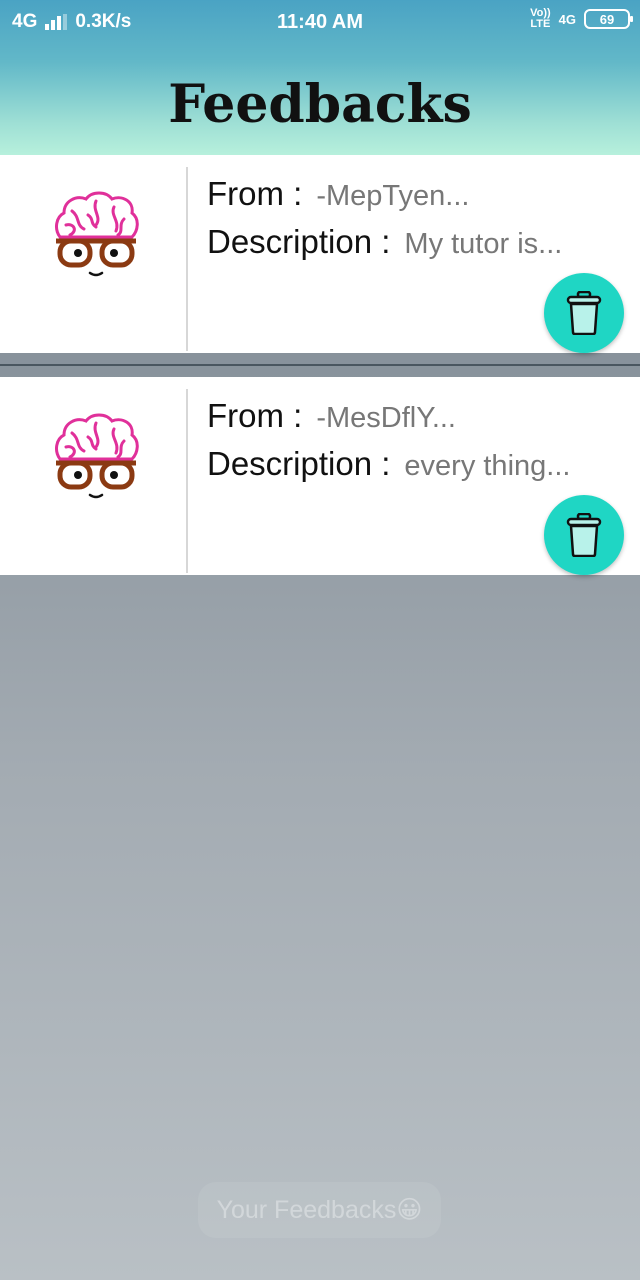 The width and height of the screenshot is (640, 1280). I want to click on battery-icon: 69, so click(608, 19).